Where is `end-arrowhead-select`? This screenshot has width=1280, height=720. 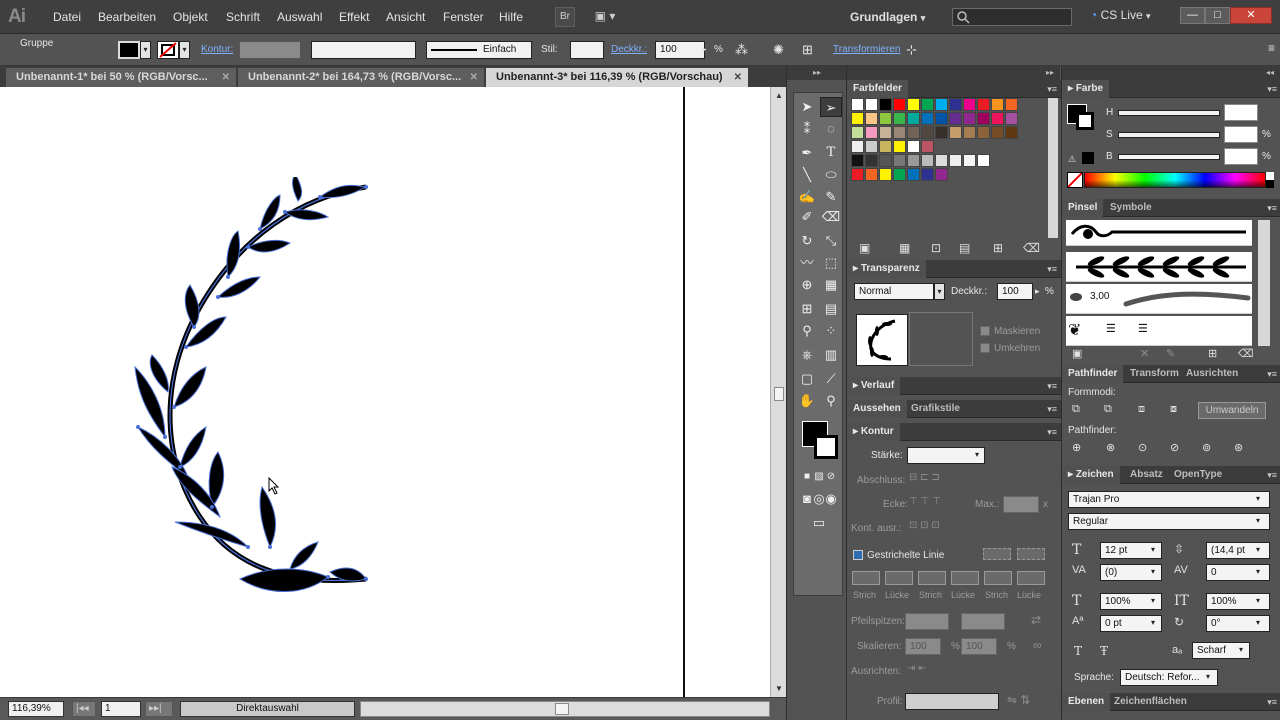 end-arrowhead-select is located at coordinates (983, 621).